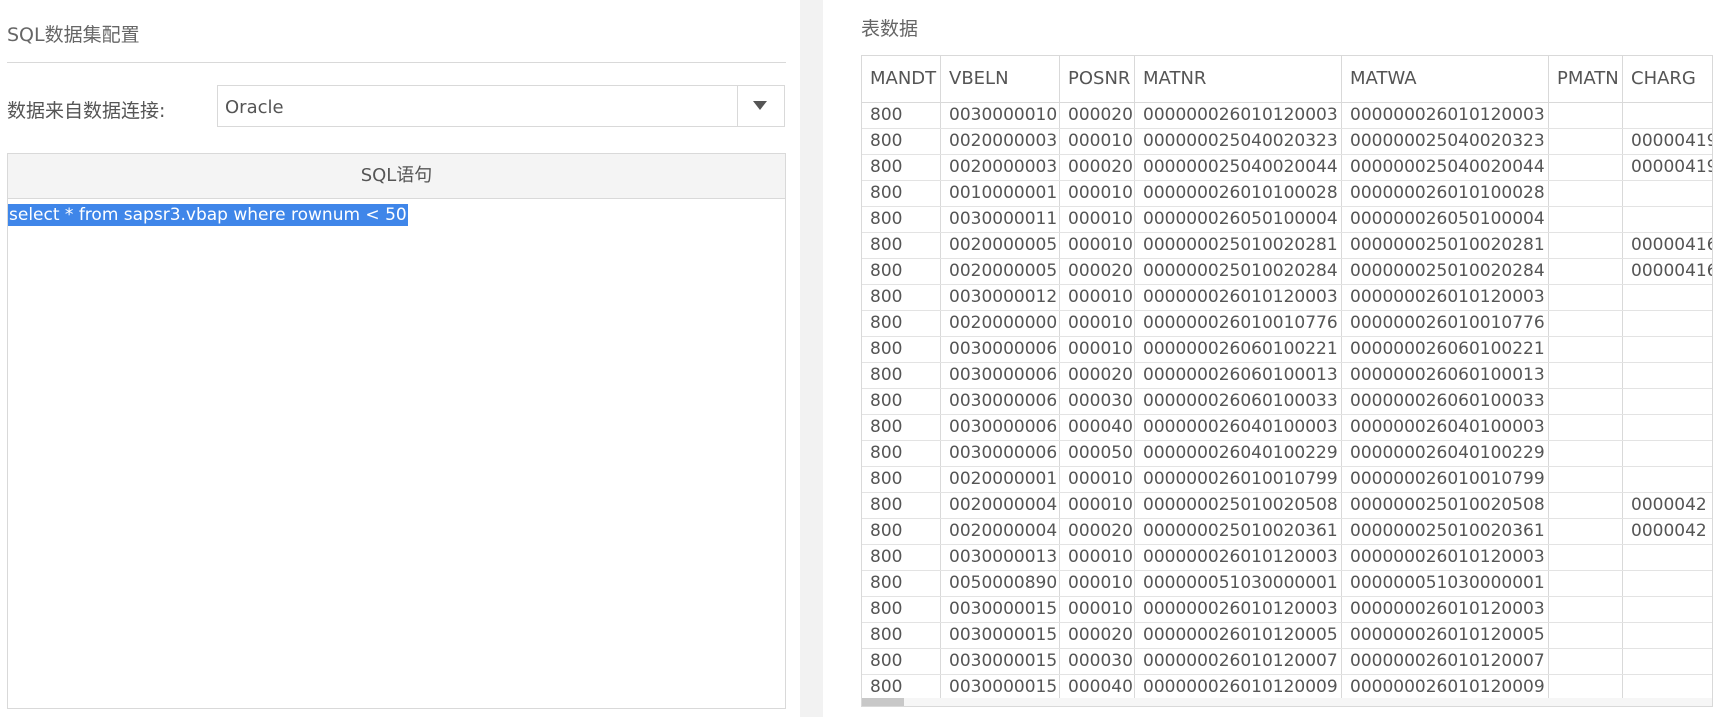 This screenshot has width=1713, height=717. I want to click on column-header: PMATN, so click(1586, 79).